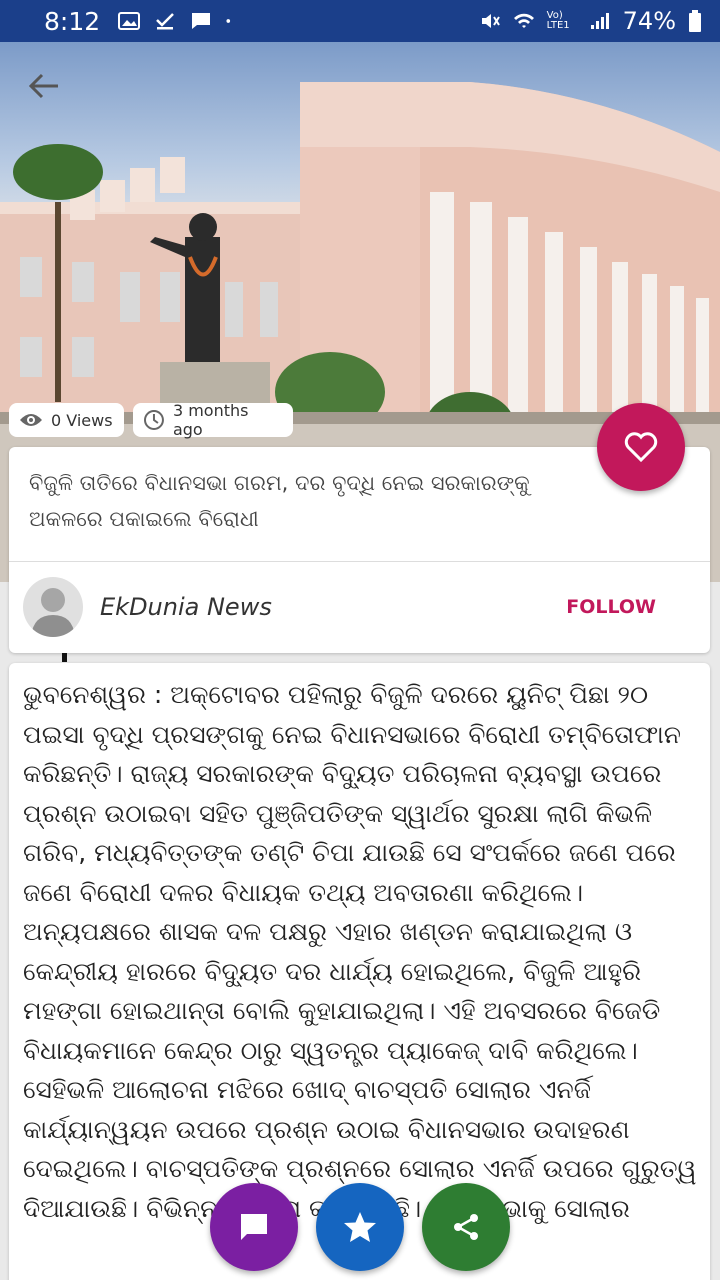 This screenshot has height=1280, width=720. I want to click on message-icon, so click(201, 21).